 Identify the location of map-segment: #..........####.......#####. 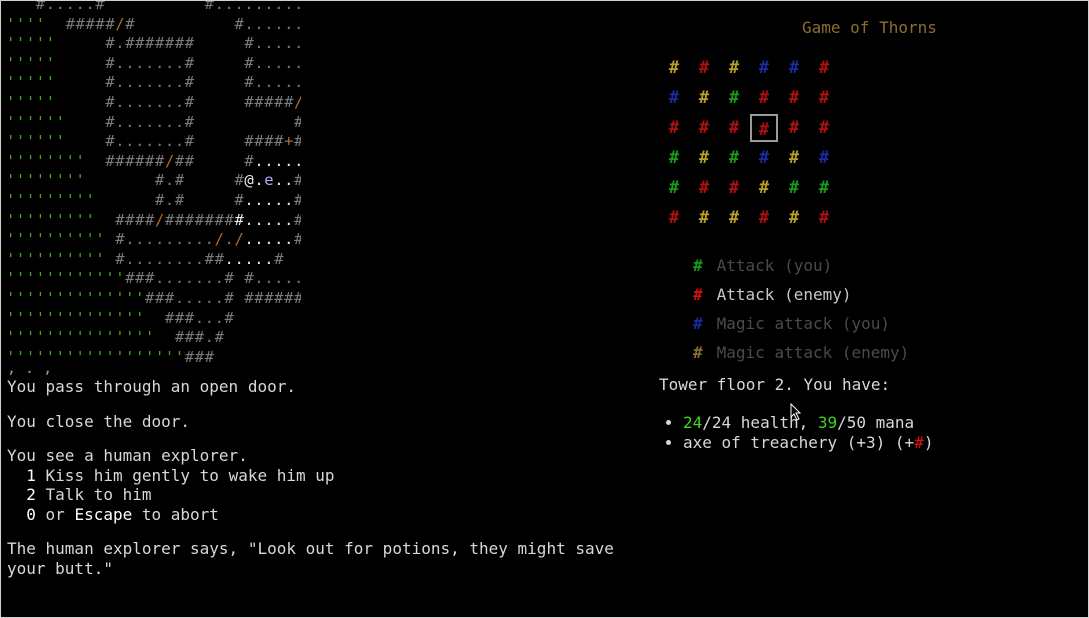
(252, 7).